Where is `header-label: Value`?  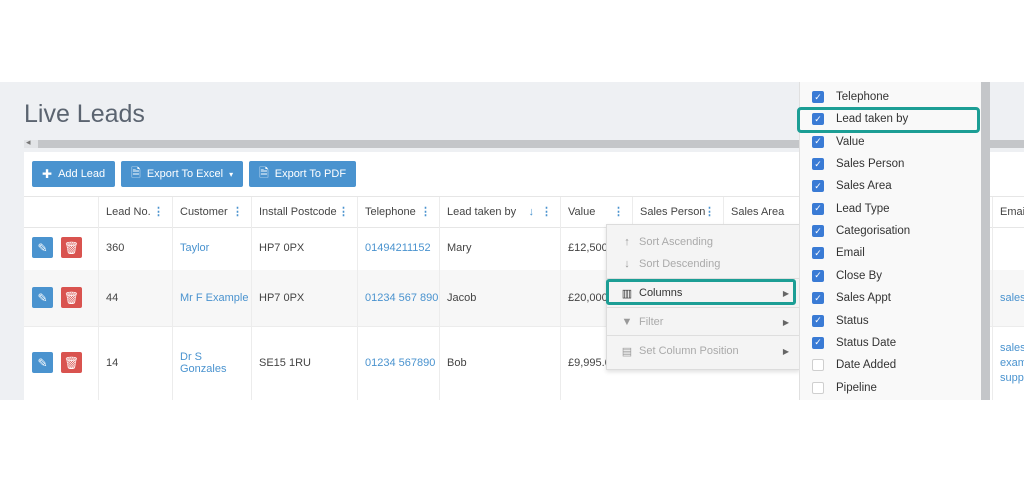 header-label: Value is located at coordinates (582, 212).